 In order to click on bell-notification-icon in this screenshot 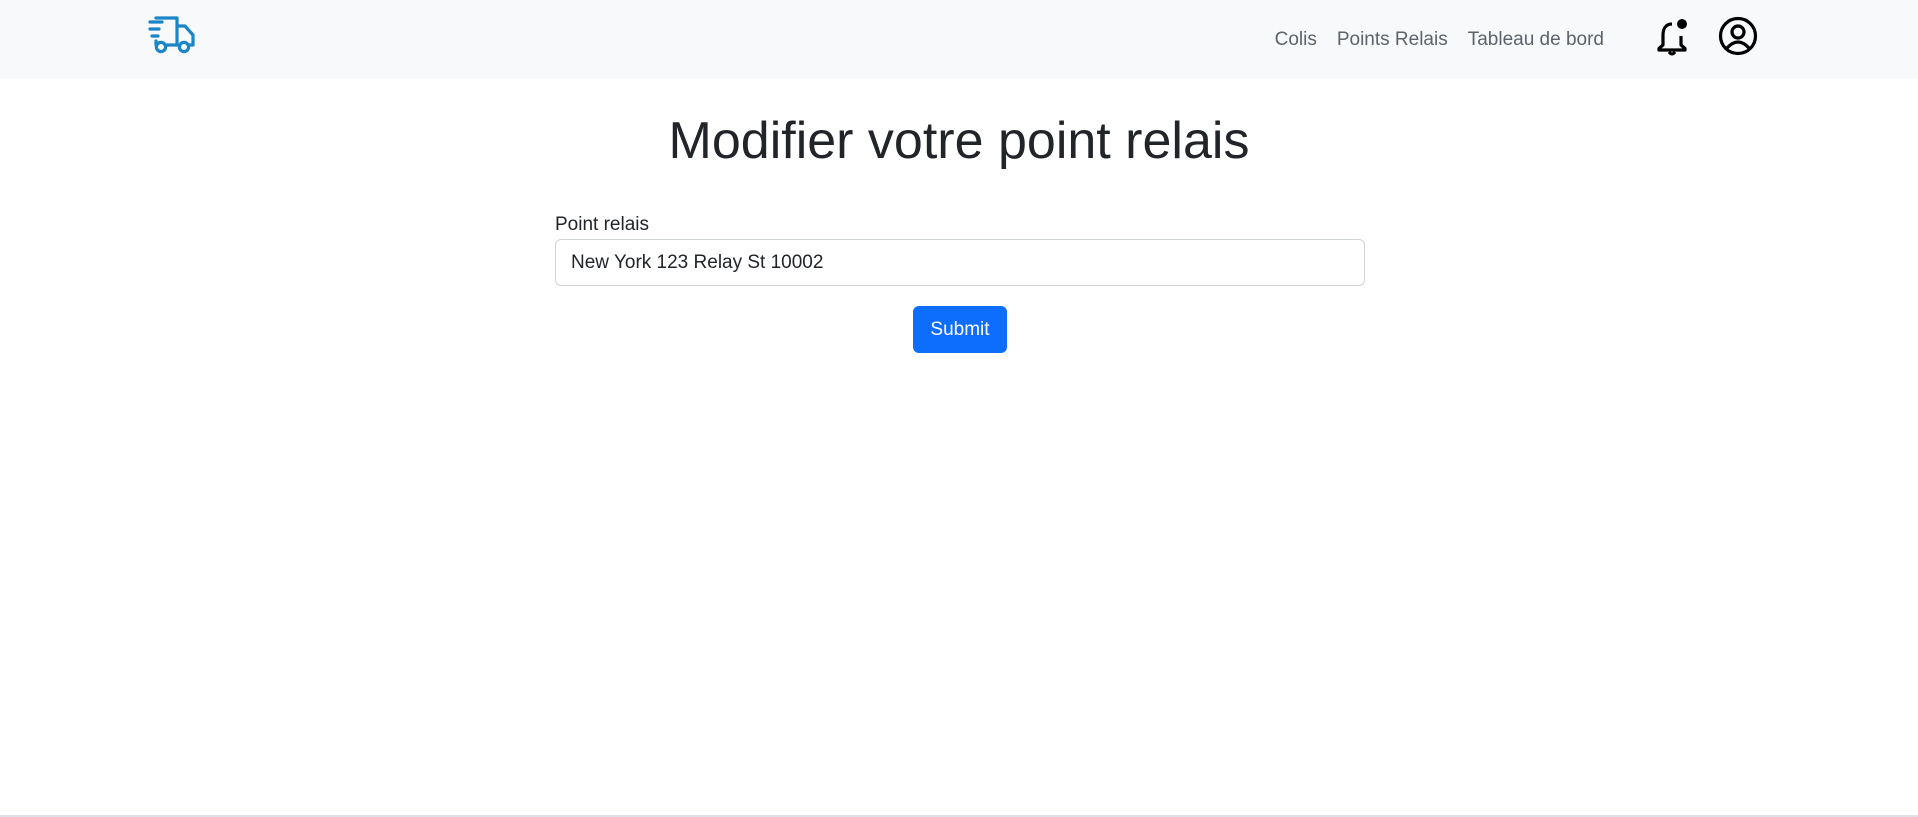, I will do `click(1672, 37)`.